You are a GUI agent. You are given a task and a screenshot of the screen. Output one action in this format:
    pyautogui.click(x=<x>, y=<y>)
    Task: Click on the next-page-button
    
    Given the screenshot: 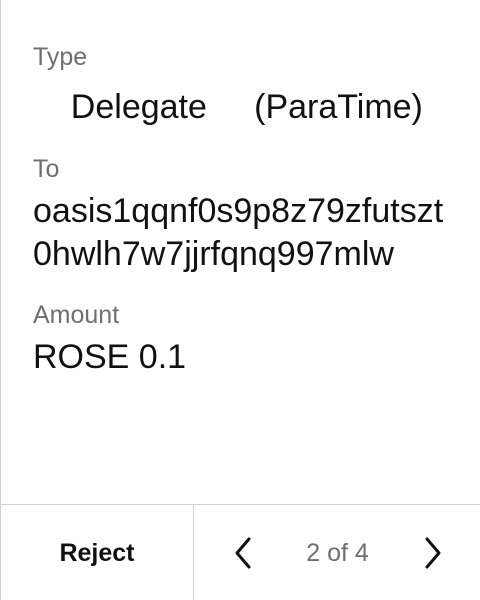 What is the action you would take?
    pyautogui.click(x=433, y=553)
    